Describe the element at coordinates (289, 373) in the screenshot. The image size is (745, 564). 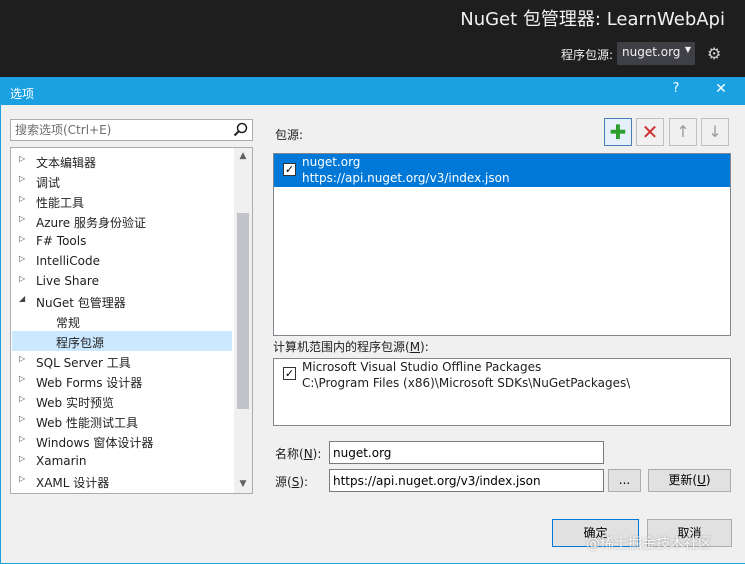
I see `machine-source-checkbox: ✓` at that location.